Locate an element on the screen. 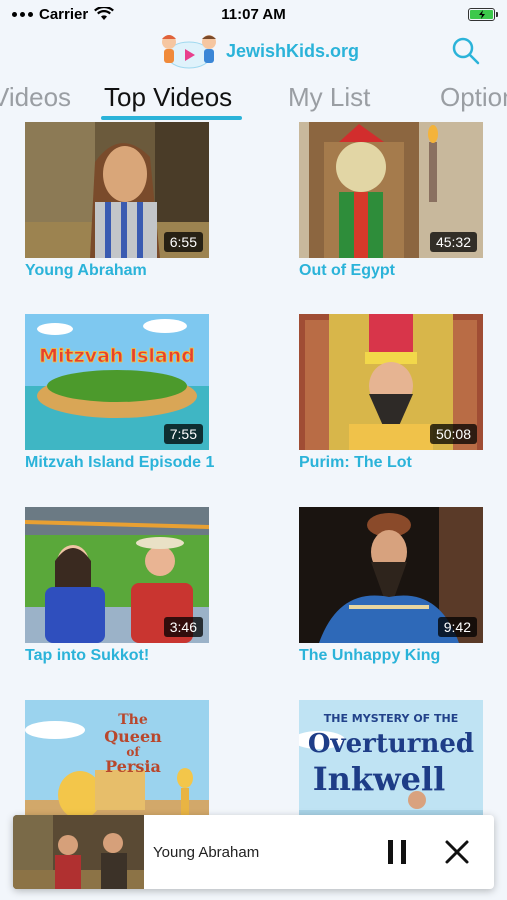 The image size is (507, 900). video-title: Young Abraham is located at coordinates (117, 271).